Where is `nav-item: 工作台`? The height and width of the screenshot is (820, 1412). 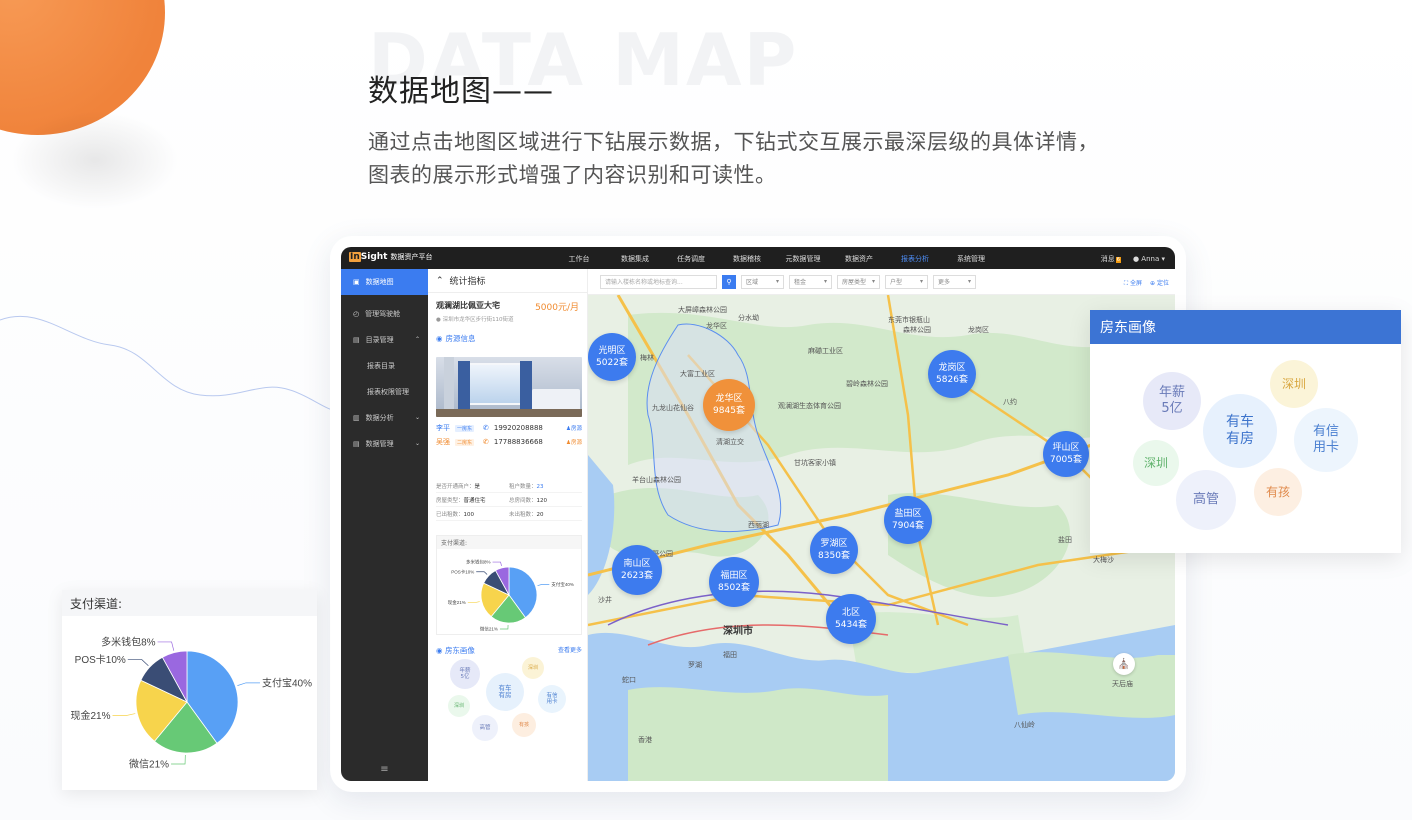 nav-item: 工作台 is located at coordinates (579, 259).